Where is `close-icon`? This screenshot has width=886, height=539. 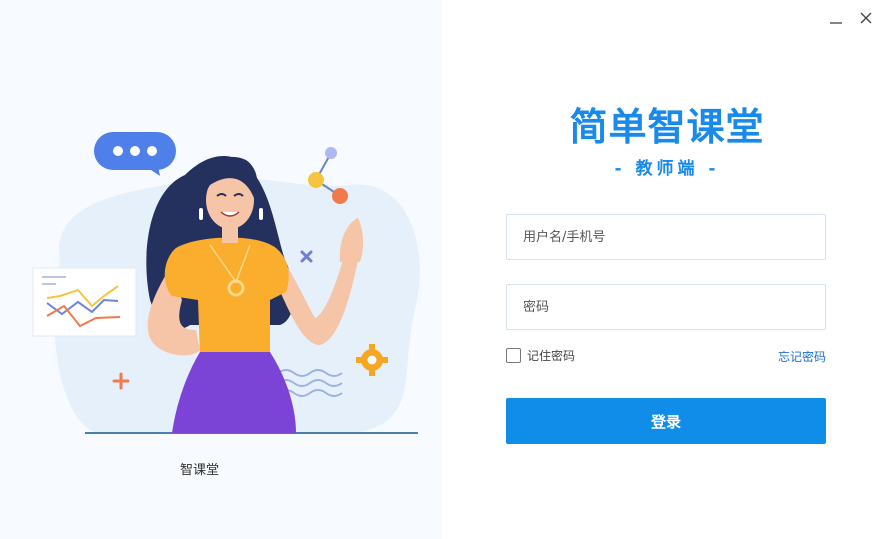 close-icon is located at coordinates (866, 18).